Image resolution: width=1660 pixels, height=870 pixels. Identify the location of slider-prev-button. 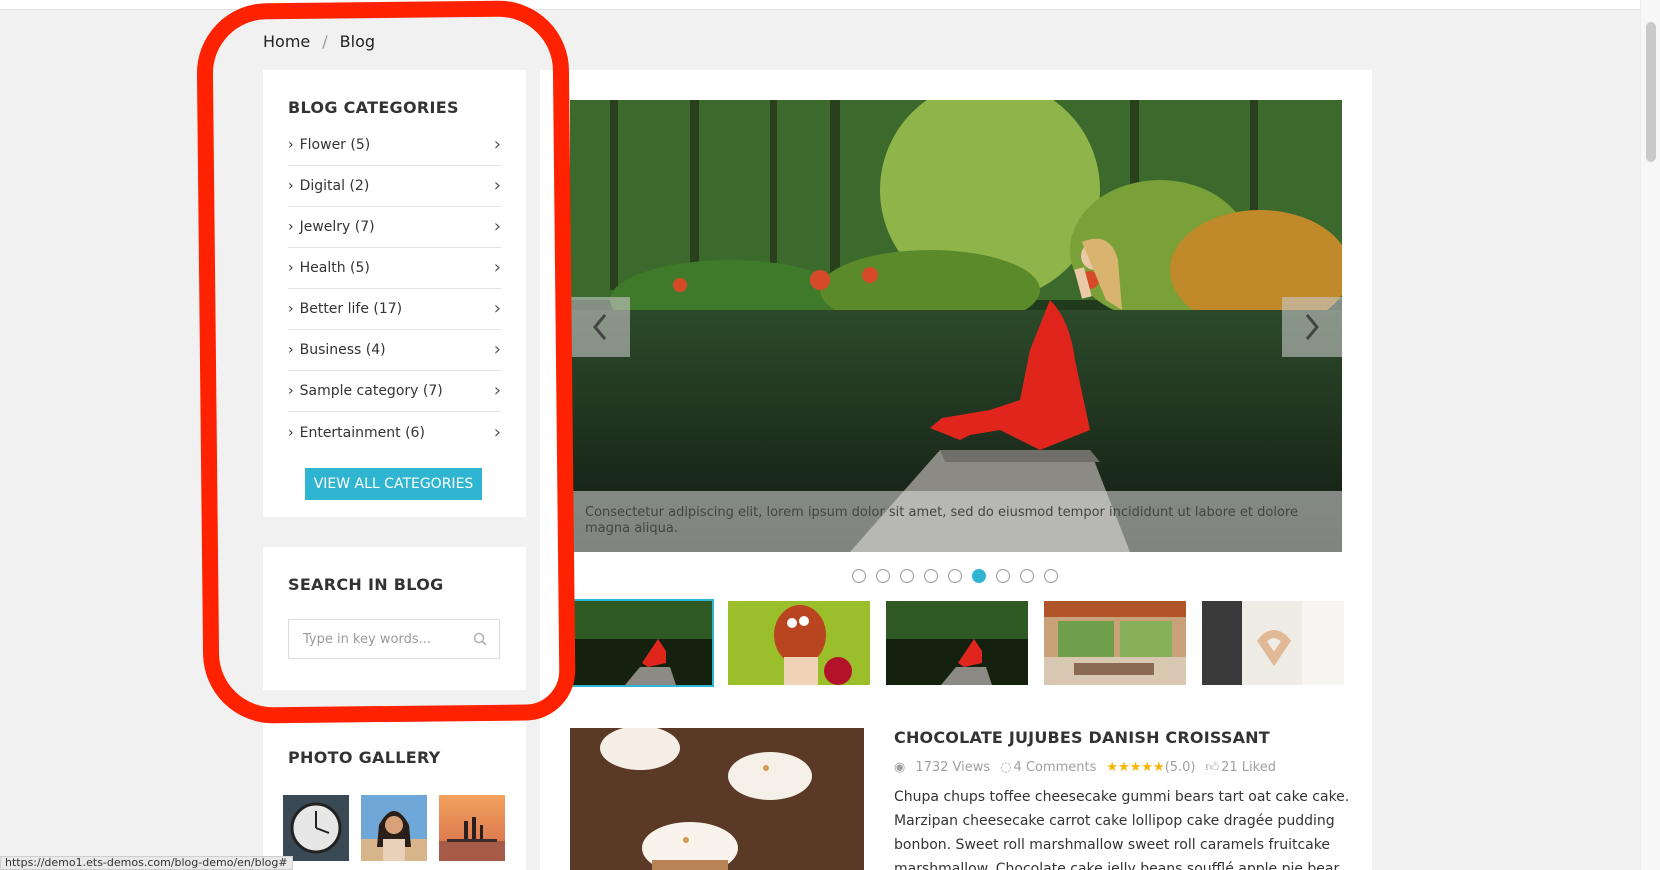
(600, 327).